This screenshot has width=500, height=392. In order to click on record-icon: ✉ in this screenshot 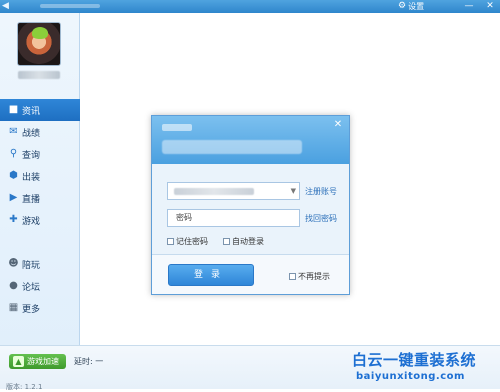, I will do `click(13, 131)`.